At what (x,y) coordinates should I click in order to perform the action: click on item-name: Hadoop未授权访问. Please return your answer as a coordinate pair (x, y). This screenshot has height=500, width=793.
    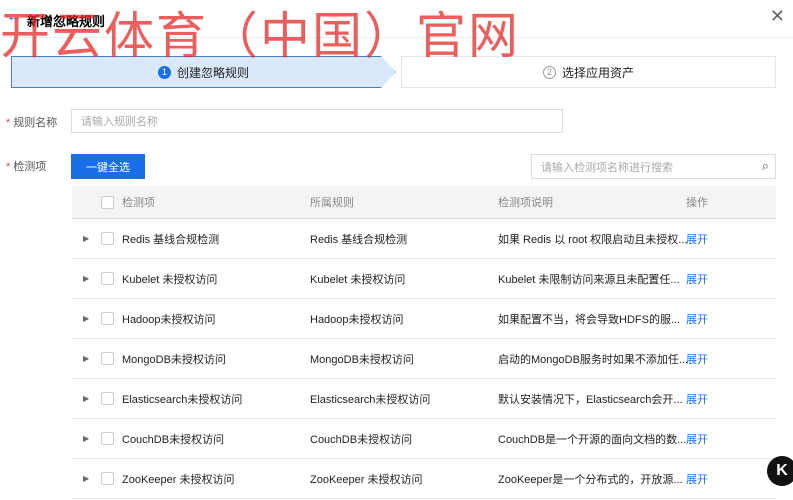
    Looking at the image, I should click on (169, 319).